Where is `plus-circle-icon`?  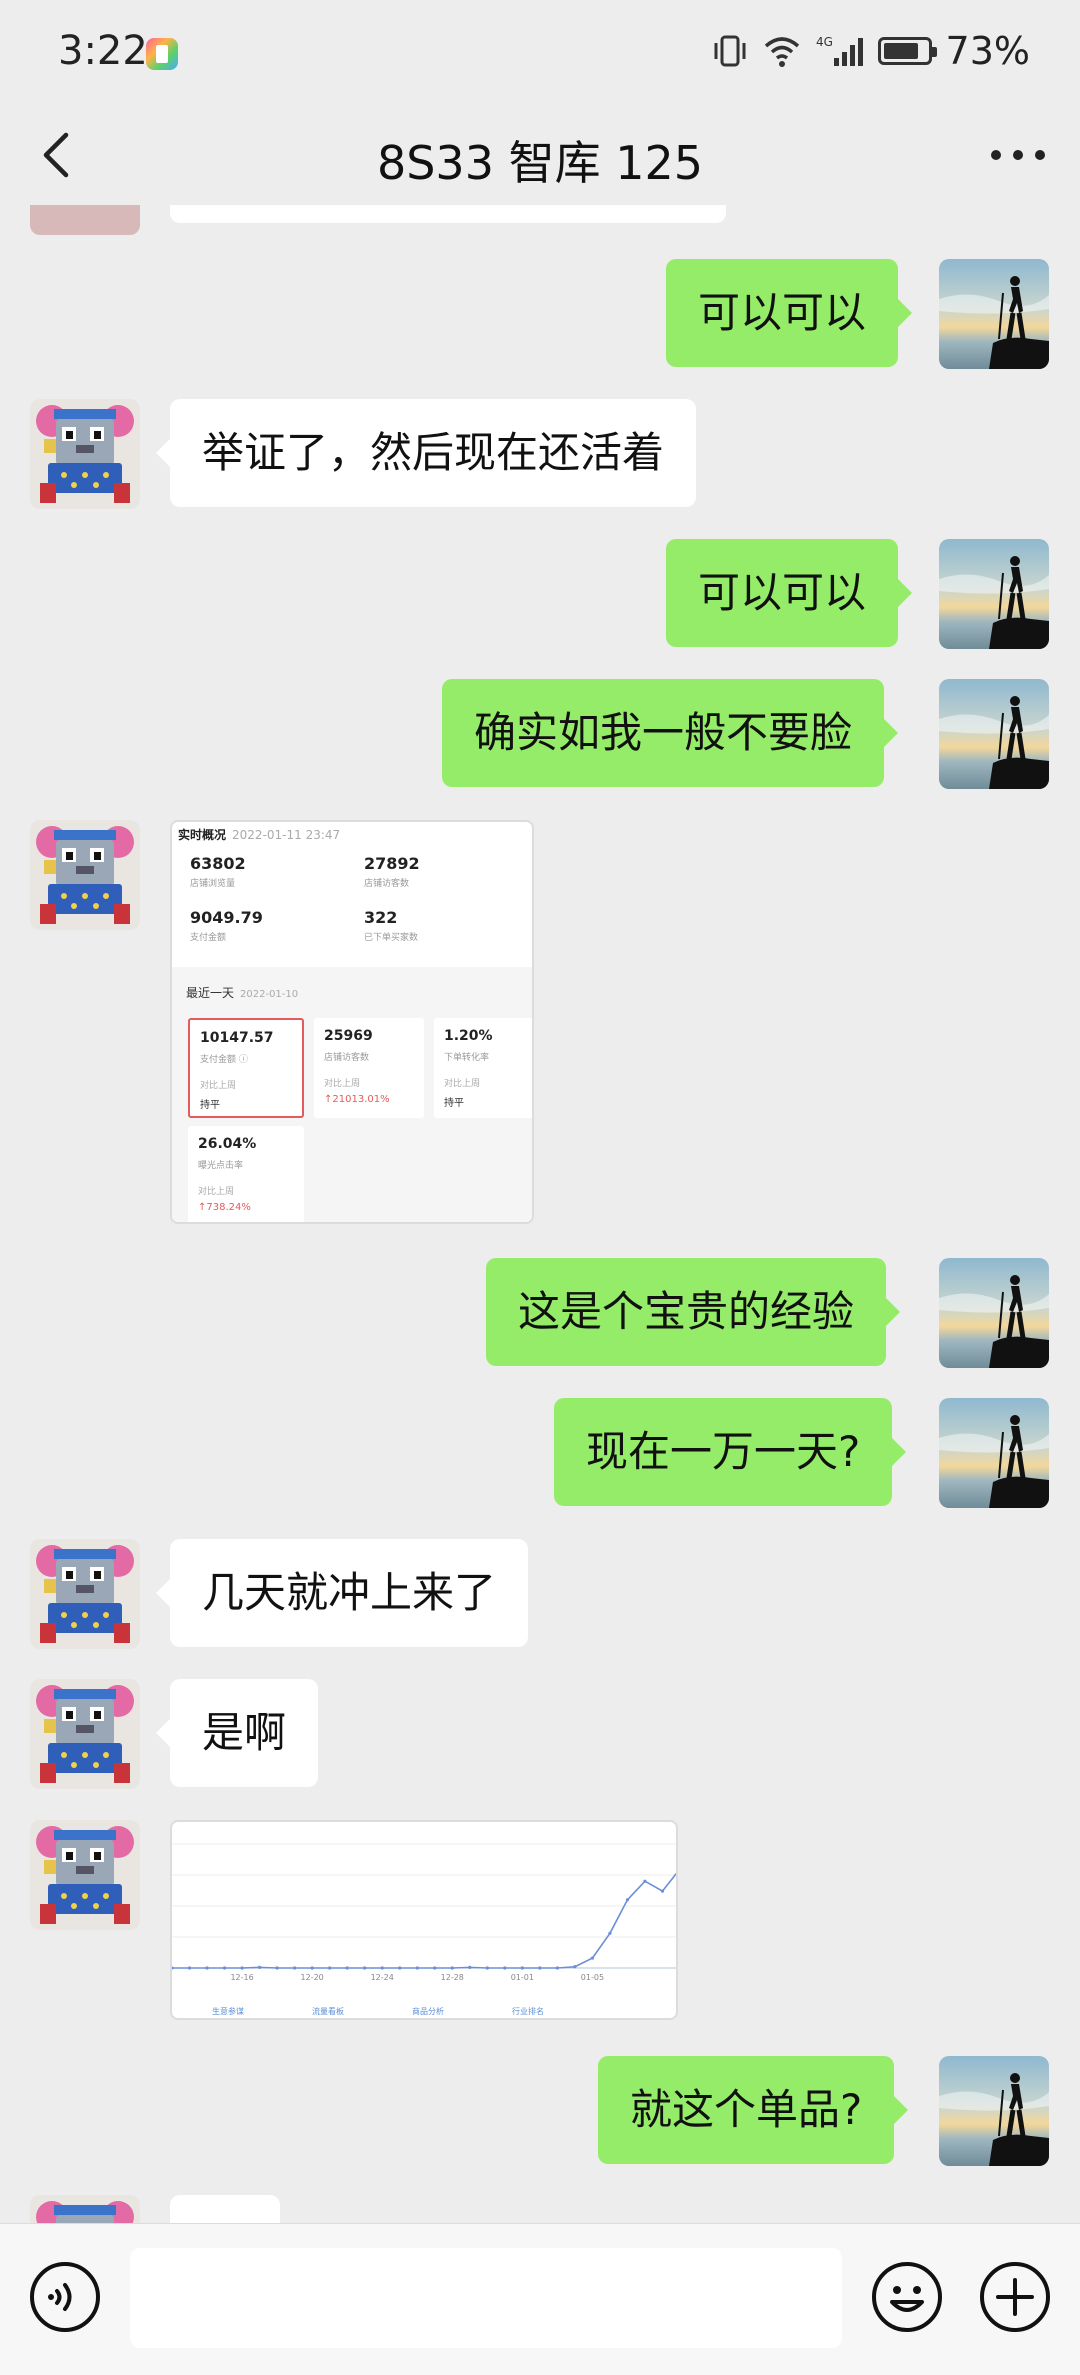 plus-circle-icon is located at coordinates (1015, 2297).